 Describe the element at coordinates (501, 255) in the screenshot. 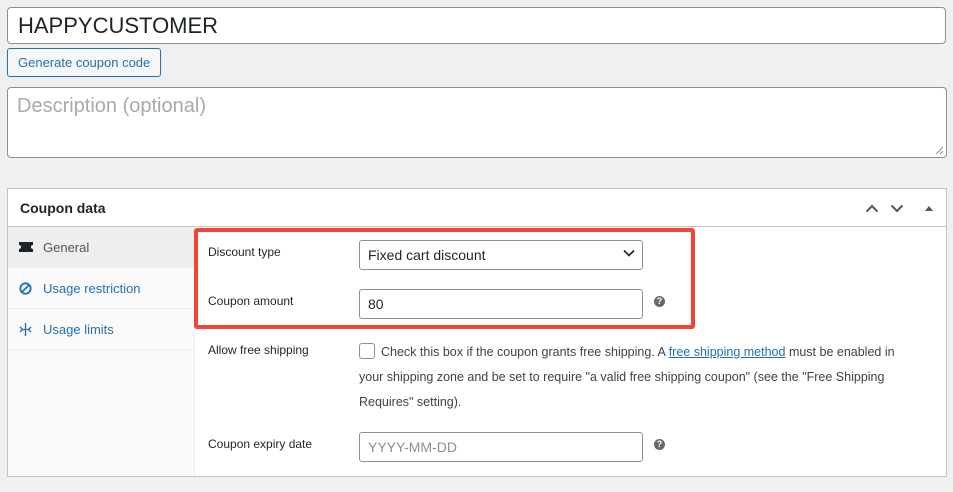

I see `discount-type-select: Fixed cart discount` at that location.